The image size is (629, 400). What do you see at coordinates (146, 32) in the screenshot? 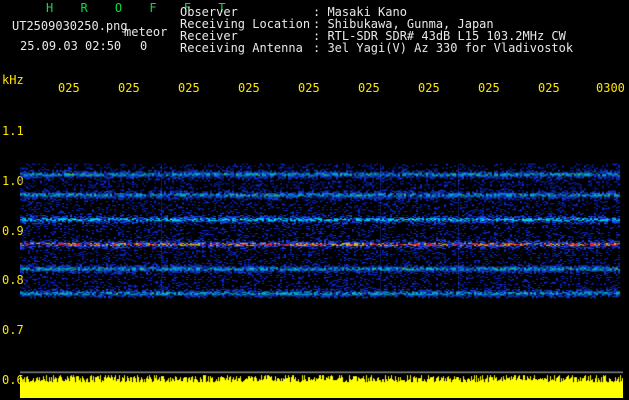
I see `meteor-label: meteor` at bounding box center [146, 32].